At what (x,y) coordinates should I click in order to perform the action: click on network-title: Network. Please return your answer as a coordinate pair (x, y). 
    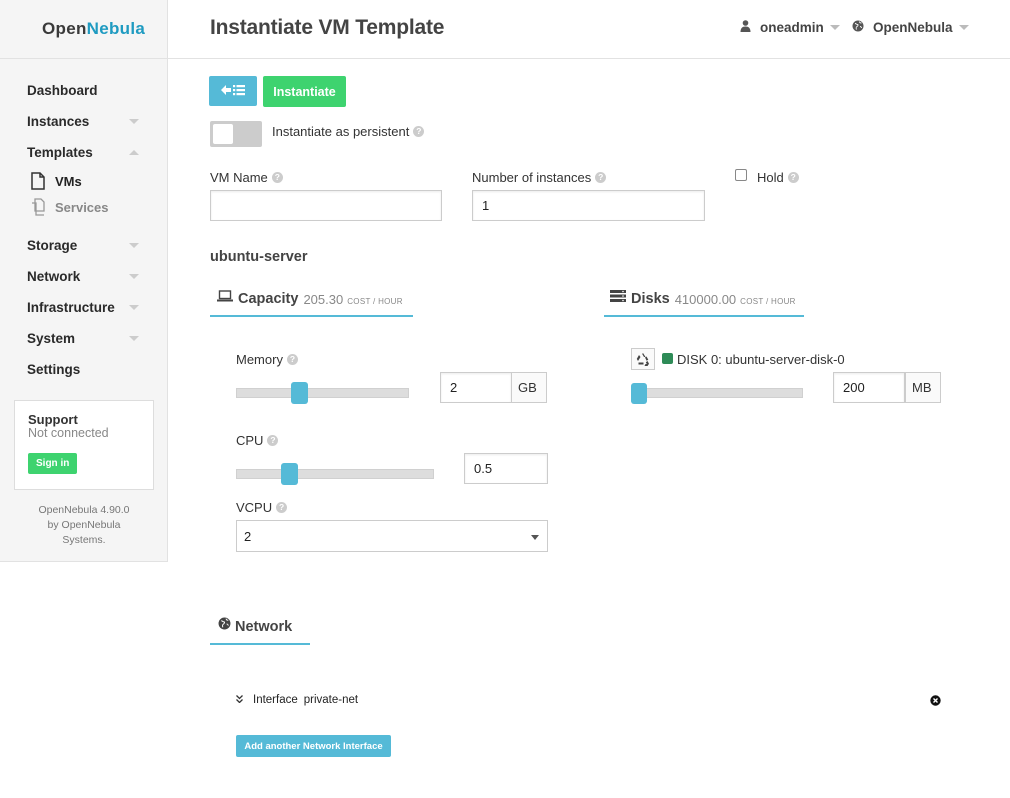
    Looking at the image, I should click on (264, 627).